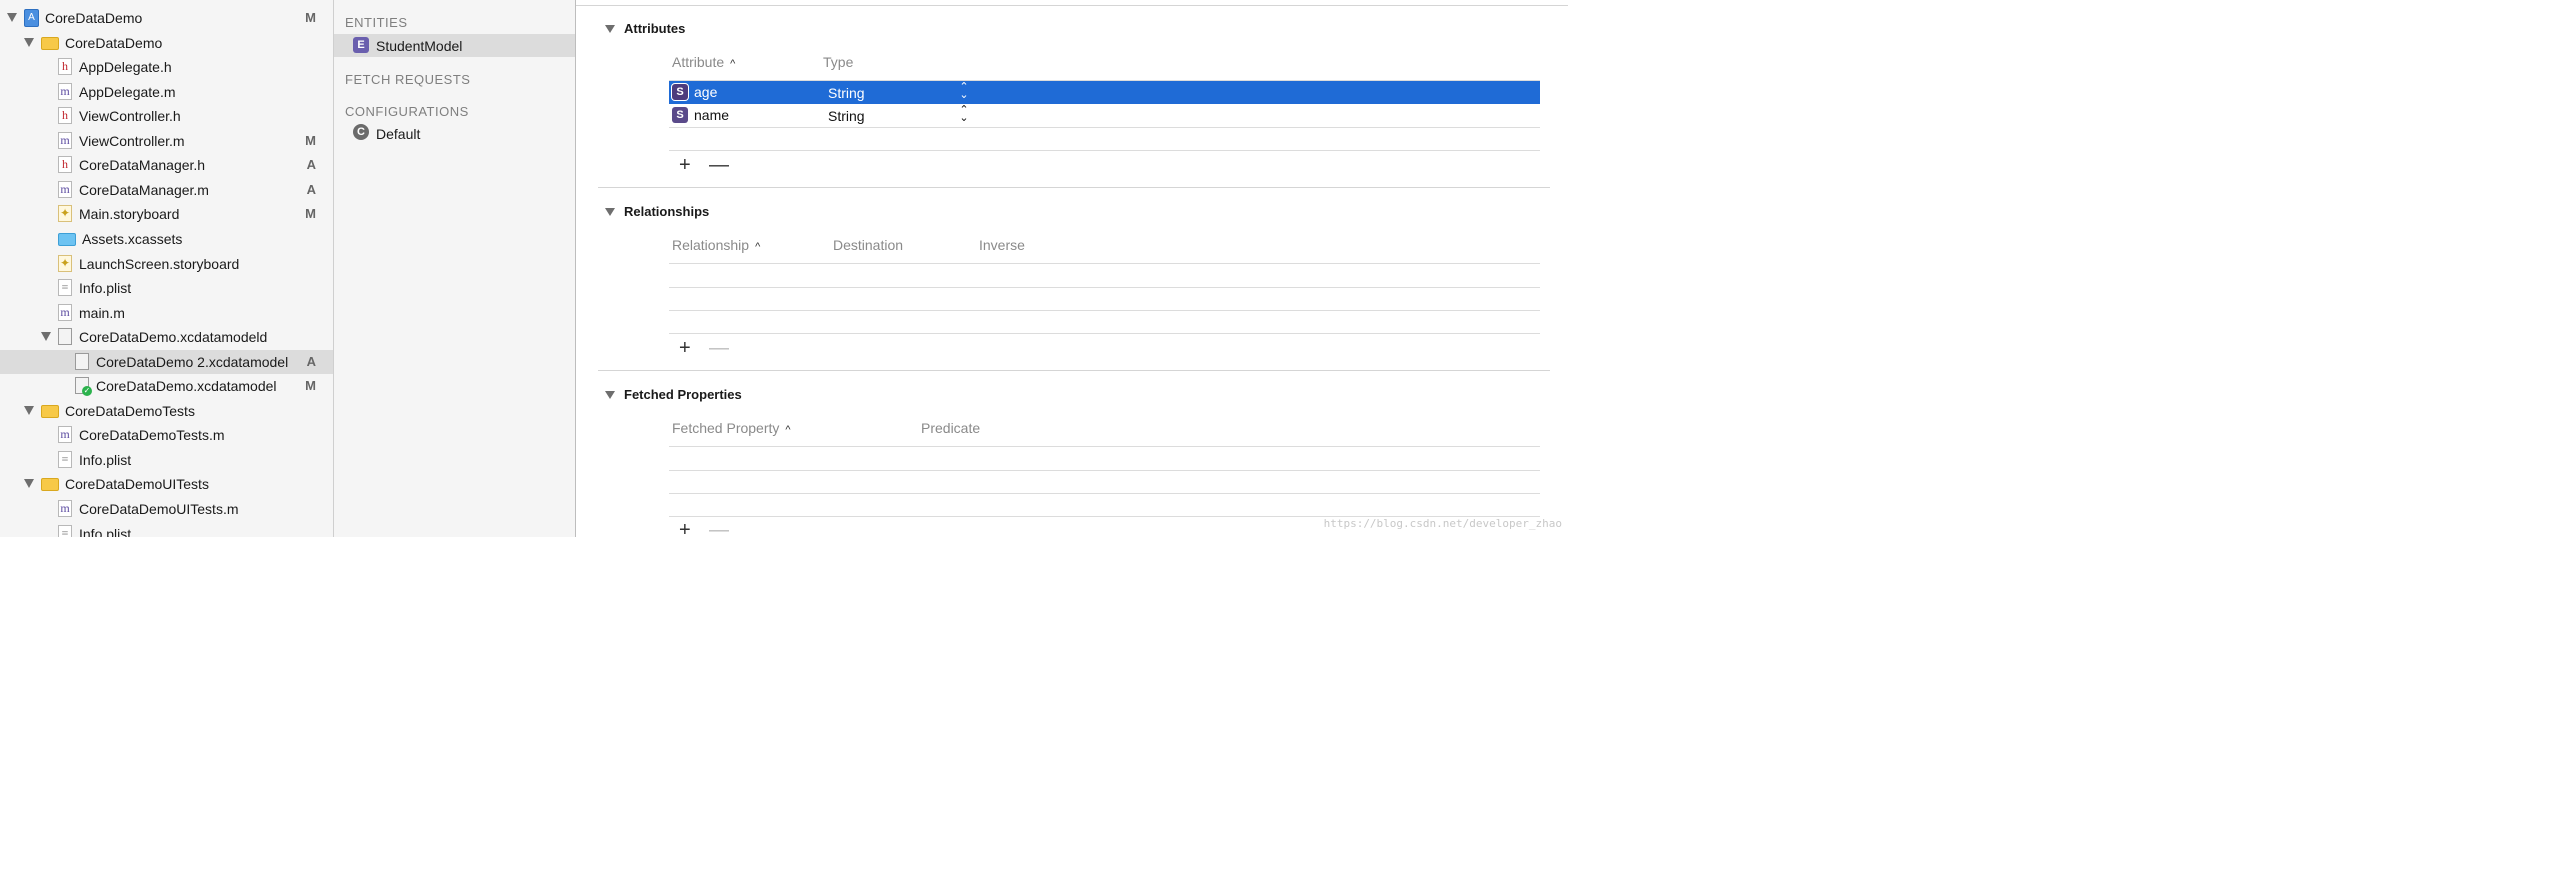 The image size is (2552, 874). I want to click on add-attribute-button: +, so click(685, 165).